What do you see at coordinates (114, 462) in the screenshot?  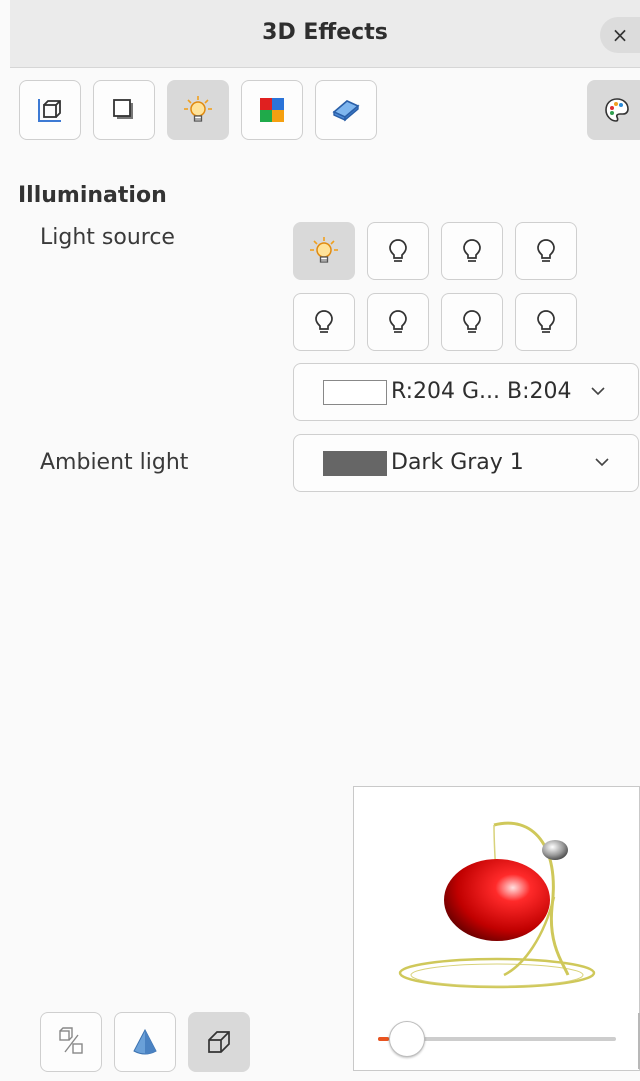 I see `ambient-light-label: Ambient light` at bounding box center [114, 462].